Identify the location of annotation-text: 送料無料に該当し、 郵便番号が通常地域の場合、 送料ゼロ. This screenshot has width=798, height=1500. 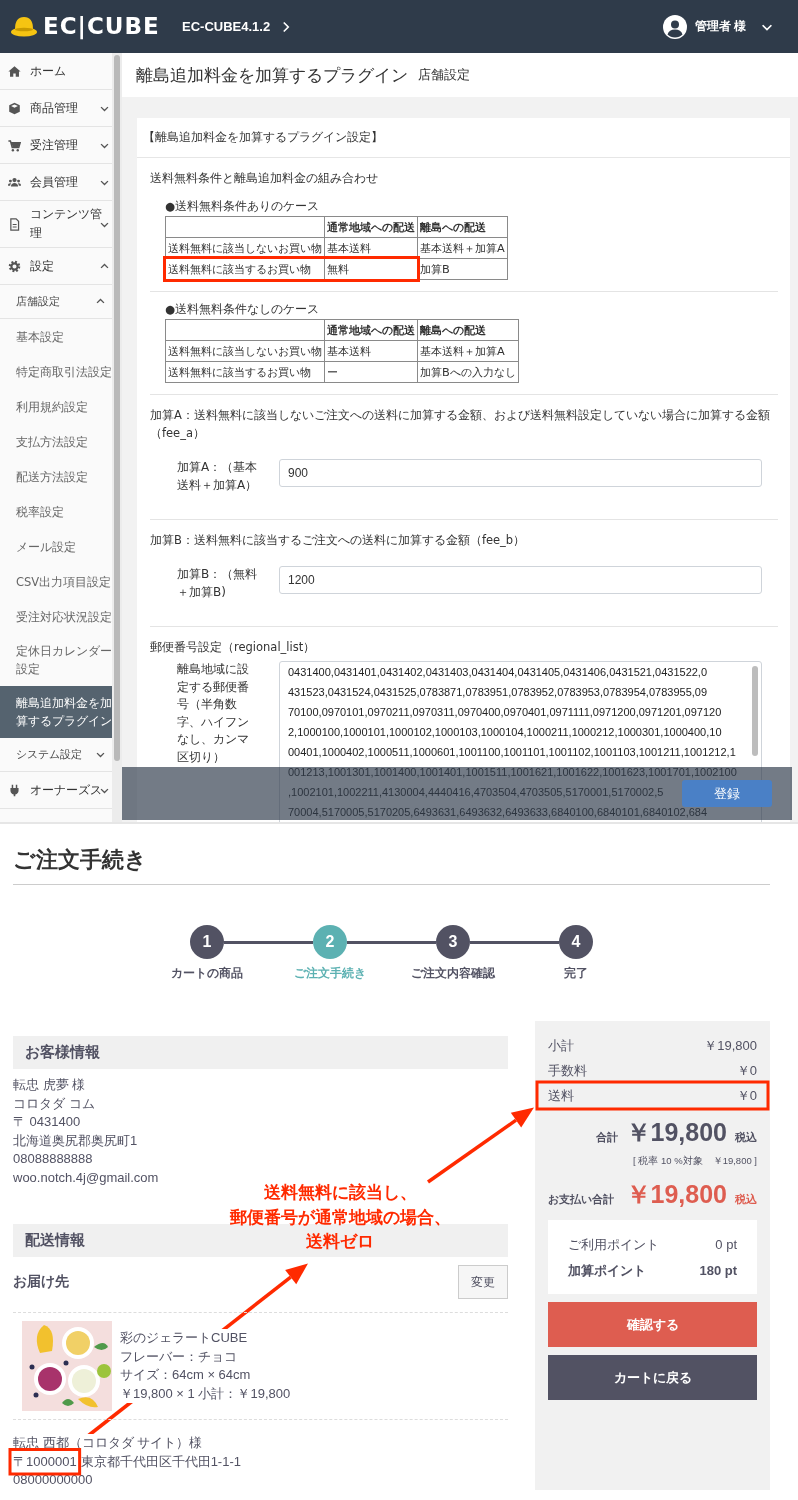
(340, 1217).